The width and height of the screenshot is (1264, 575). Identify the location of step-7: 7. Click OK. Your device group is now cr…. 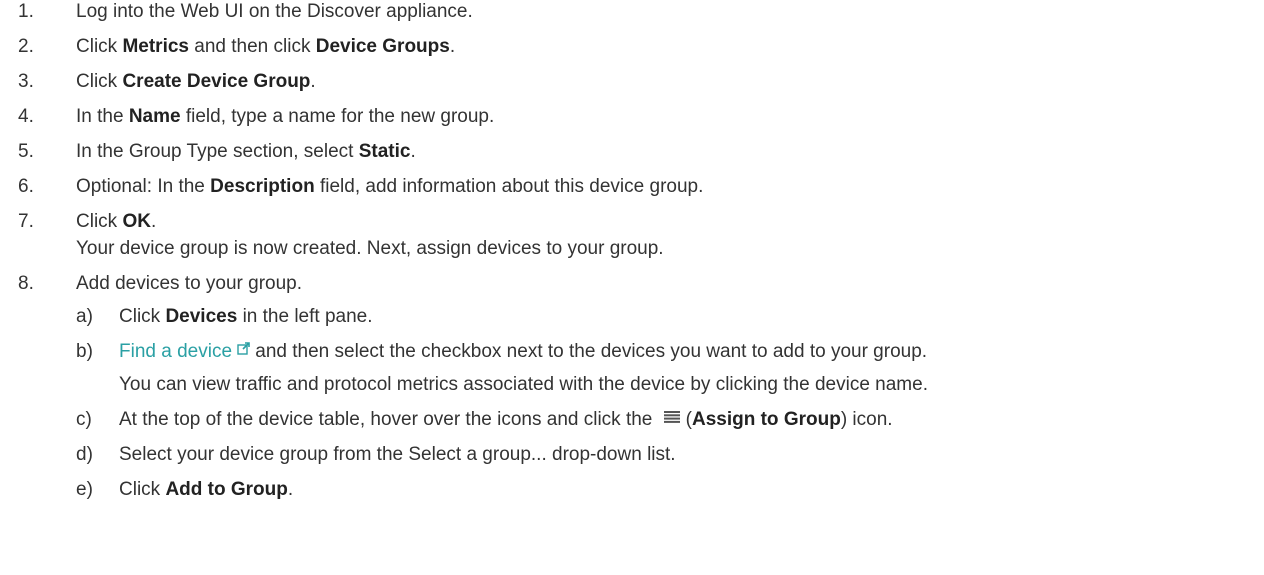
(632, 235).